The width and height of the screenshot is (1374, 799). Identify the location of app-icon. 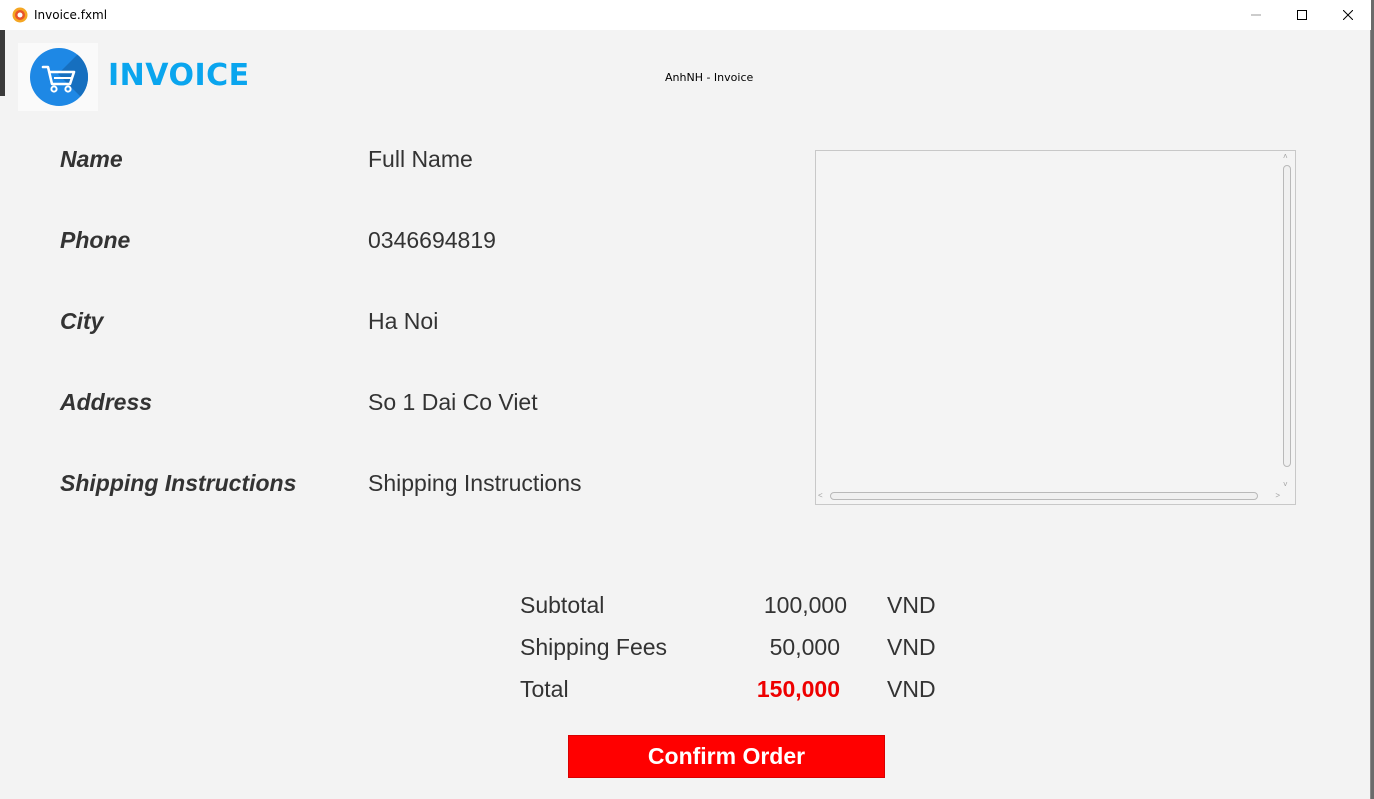
(20, 15).